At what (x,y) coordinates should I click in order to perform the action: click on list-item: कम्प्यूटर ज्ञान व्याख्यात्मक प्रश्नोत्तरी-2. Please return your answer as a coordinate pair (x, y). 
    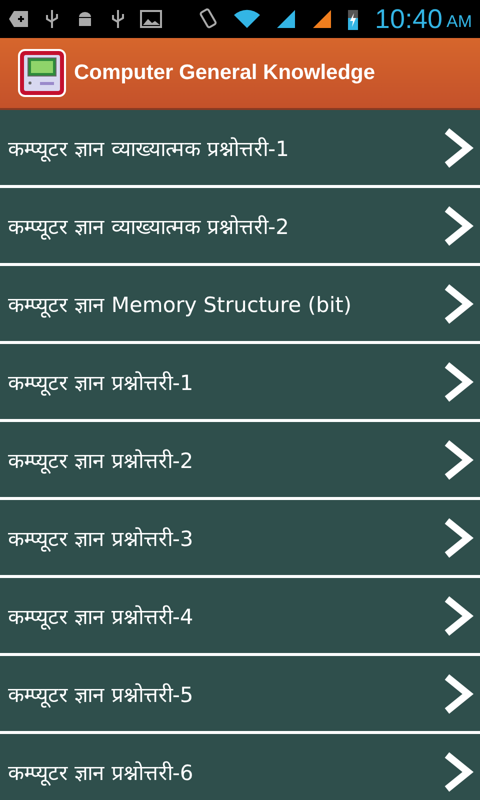
    Looking at the image, I should click on (240, 225).